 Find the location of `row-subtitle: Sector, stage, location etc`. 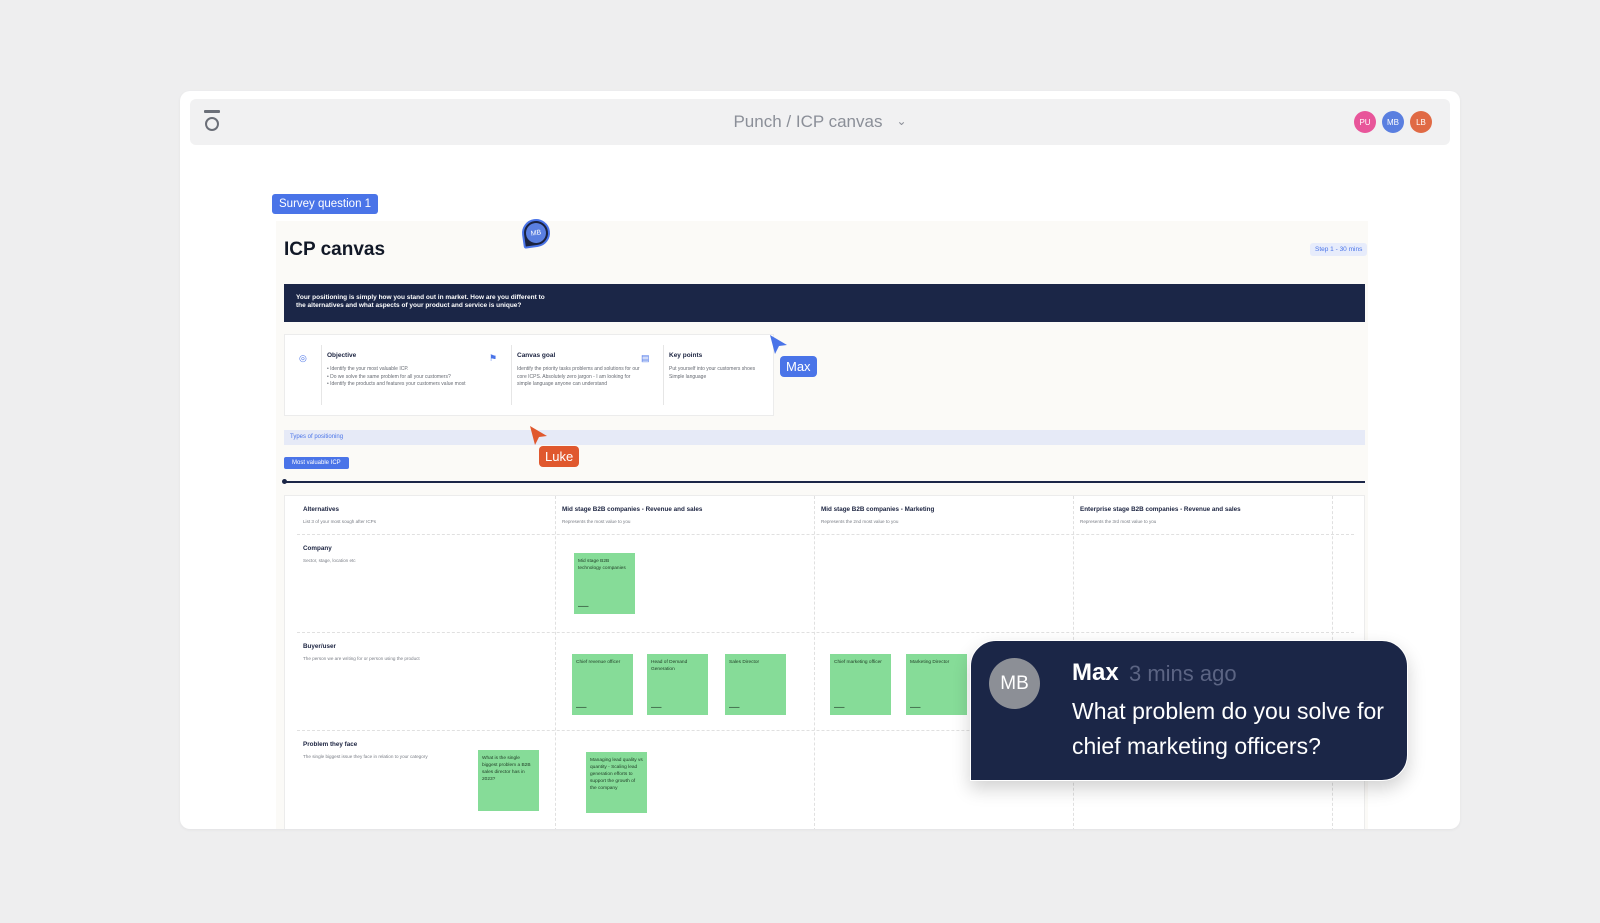

row-subtitle: Sector, stage, location etc is located at coordinates (329, 560).